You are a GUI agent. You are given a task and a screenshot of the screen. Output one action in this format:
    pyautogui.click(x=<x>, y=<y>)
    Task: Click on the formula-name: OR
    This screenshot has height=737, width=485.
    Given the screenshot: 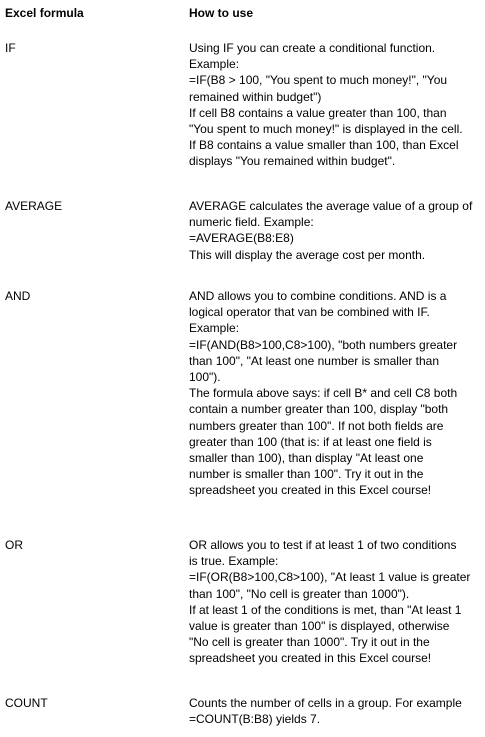 What is the action you would take?
    pyautogui.click(x=14, y=545)
    